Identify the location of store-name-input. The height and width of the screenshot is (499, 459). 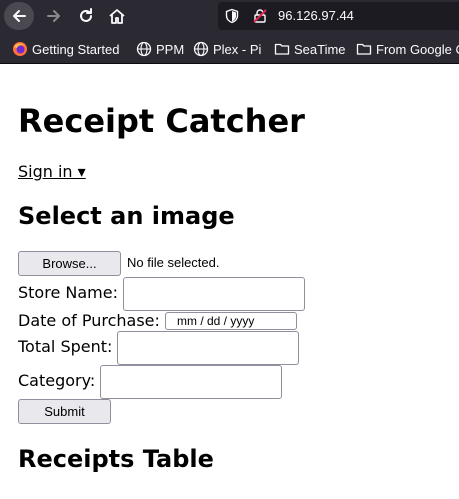
(214, 294).